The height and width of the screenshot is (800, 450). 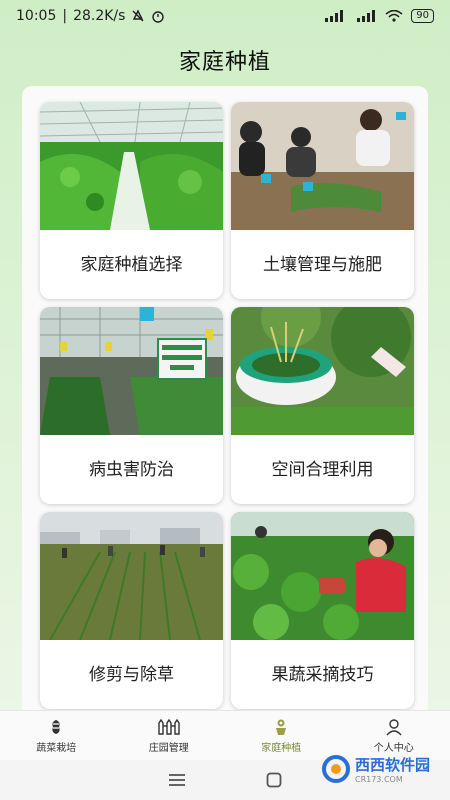 What do you see at coordinates (168, 748) in the screenshot?
I see `nav-label: 庄园管理` at bounding box center [168, 748].